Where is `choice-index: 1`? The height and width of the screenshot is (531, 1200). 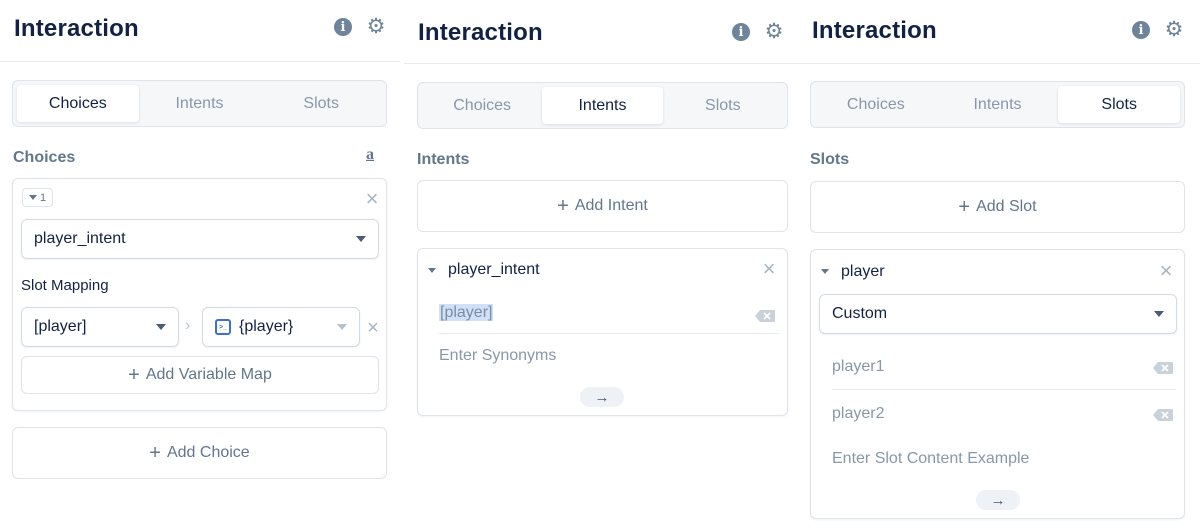 choice-index: 1 is located at coordinates (43, 197).